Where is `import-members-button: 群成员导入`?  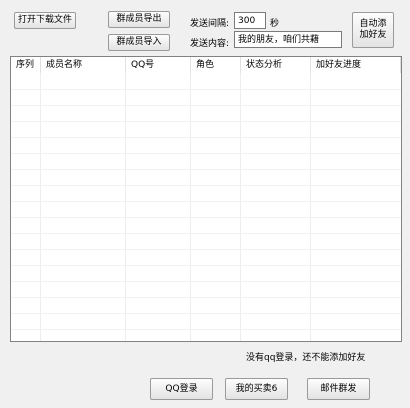
import-members-button: 群成员导入 is located at coordinates (139, 42).